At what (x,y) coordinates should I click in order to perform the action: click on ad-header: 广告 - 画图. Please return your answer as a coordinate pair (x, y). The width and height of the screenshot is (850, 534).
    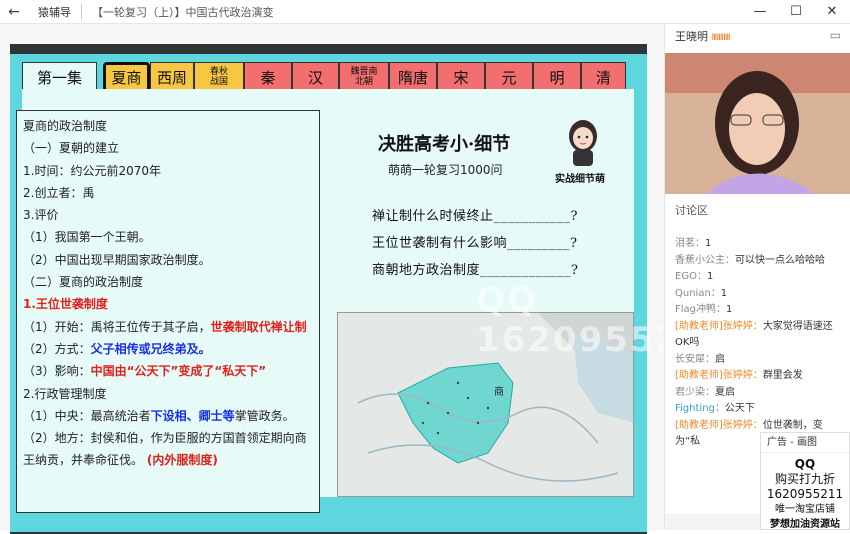
    Looking at the image, I should click on (805, 443).